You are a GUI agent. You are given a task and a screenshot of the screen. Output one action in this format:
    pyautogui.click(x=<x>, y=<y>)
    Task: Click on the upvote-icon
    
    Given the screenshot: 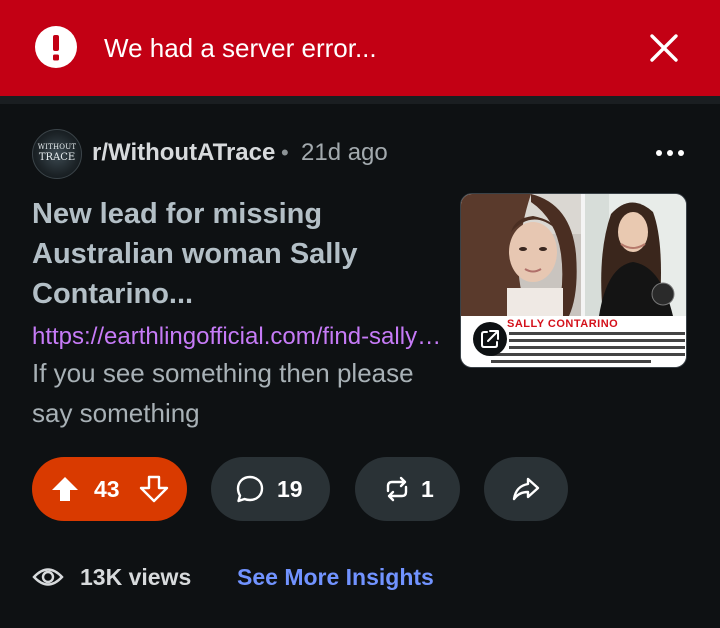 What is the action you would take?
    pyautogui.click(x=65, y=489)
    